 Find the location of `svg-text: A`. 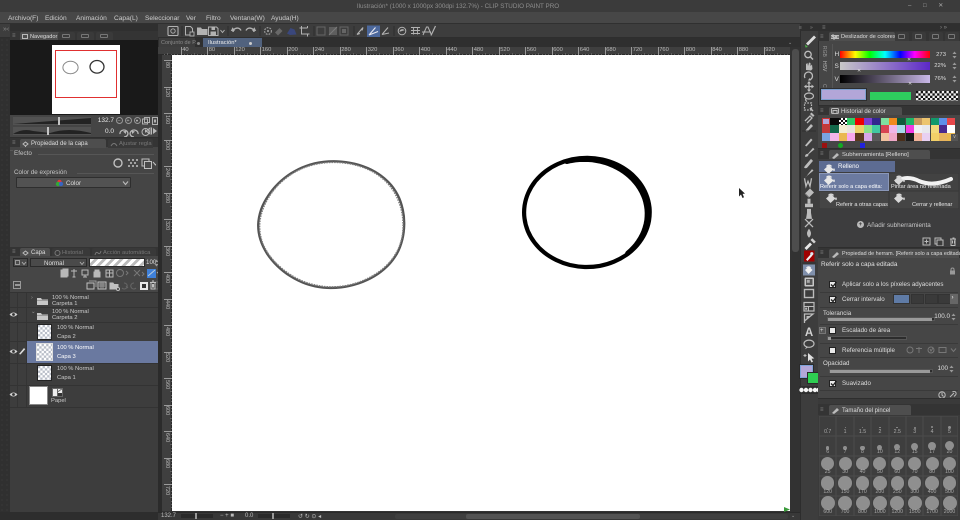

svg-text: A is located at coordinates (809, 333).